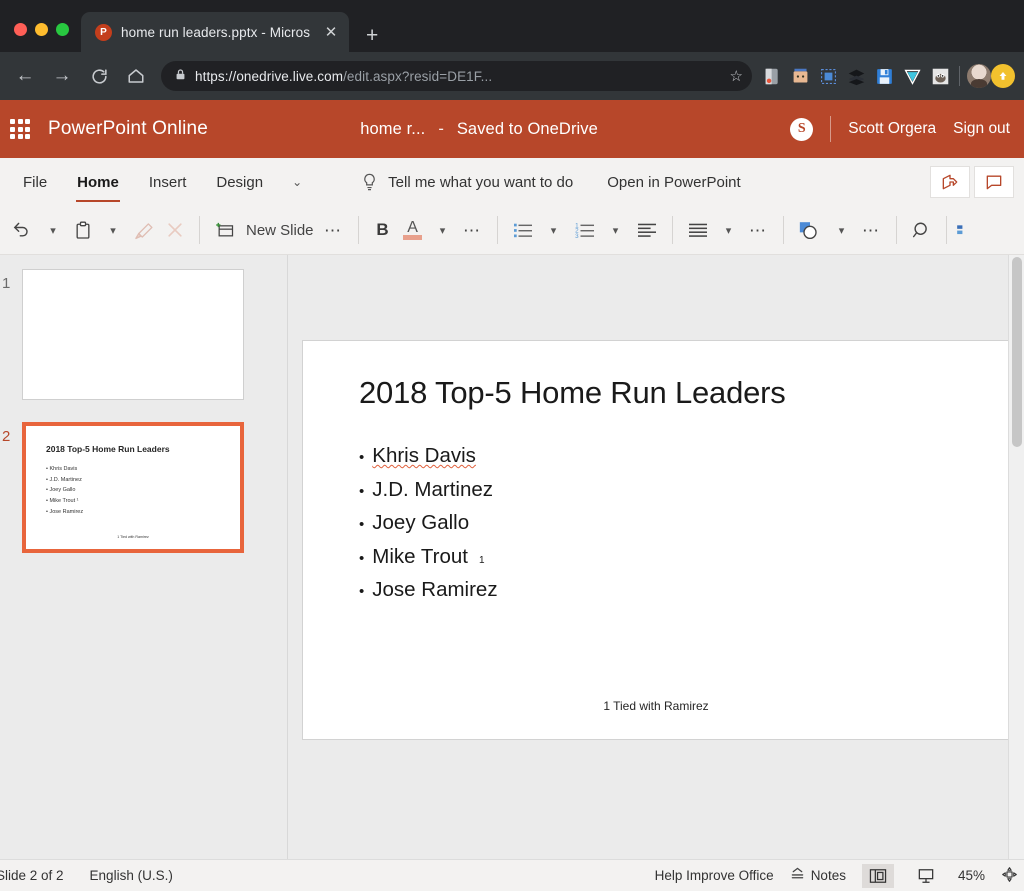 The width and height of the screenshot is (1024, 891). What do you see at coordinates (473, 230) in the screenshot?
I see `font-overflow-button: ⋯` at bounding box center [473, 230].